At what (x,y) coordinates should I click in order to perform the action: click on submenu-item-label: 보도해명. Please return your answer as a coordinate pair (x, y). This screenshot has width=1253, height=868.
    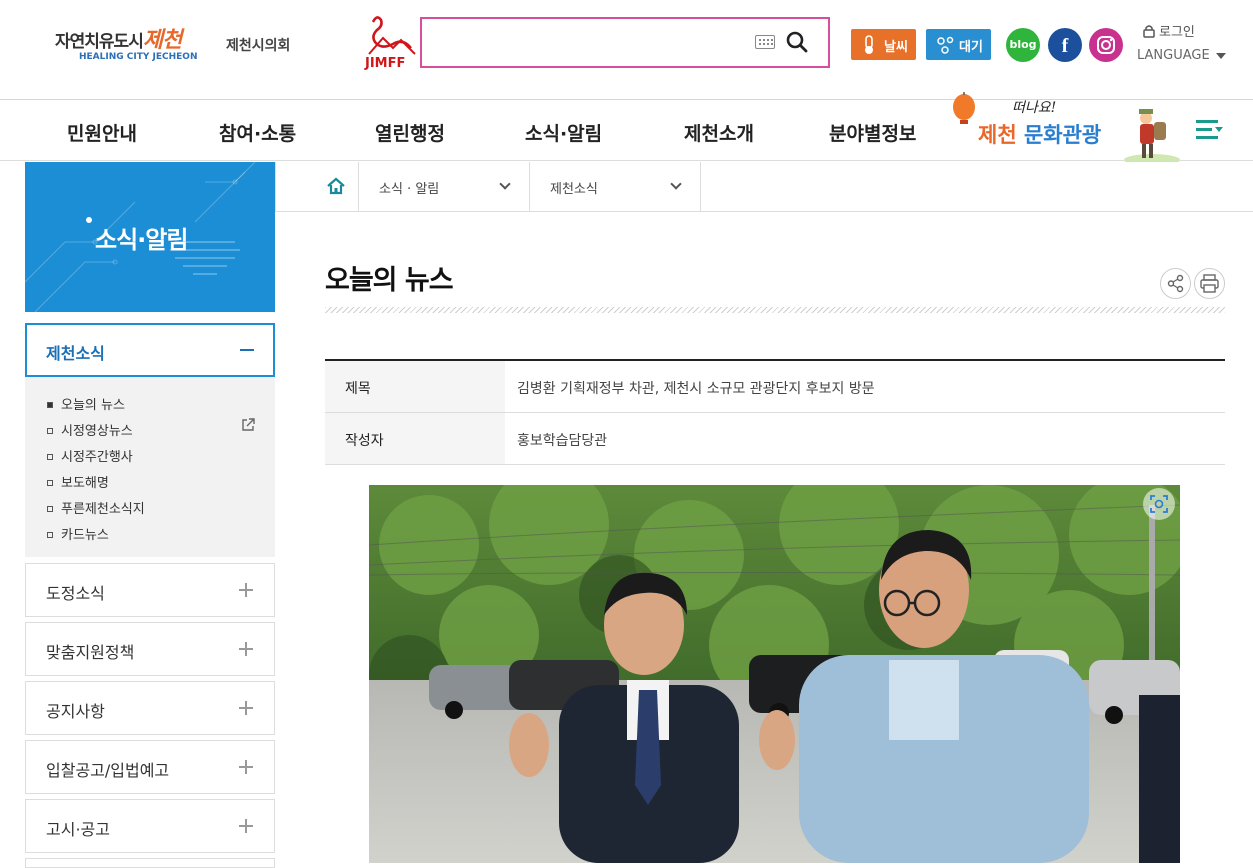
    Looking at the image, I should click on (85, 483).